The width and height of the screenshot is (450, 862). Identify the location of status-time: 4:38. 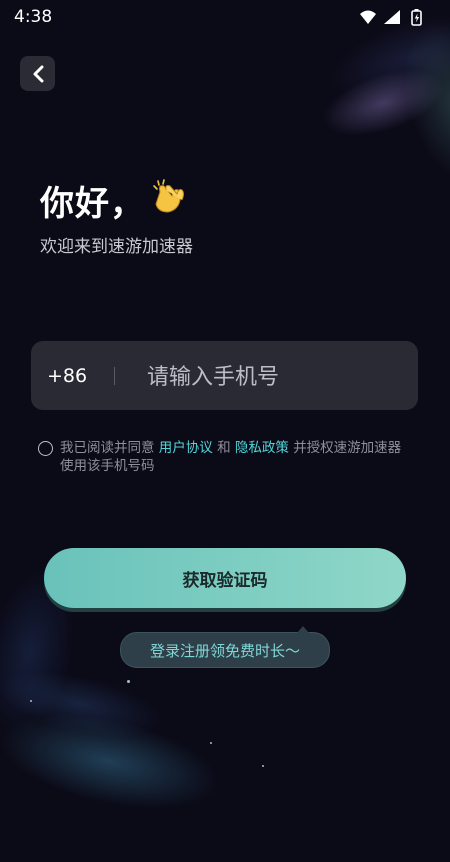
(33, 17).